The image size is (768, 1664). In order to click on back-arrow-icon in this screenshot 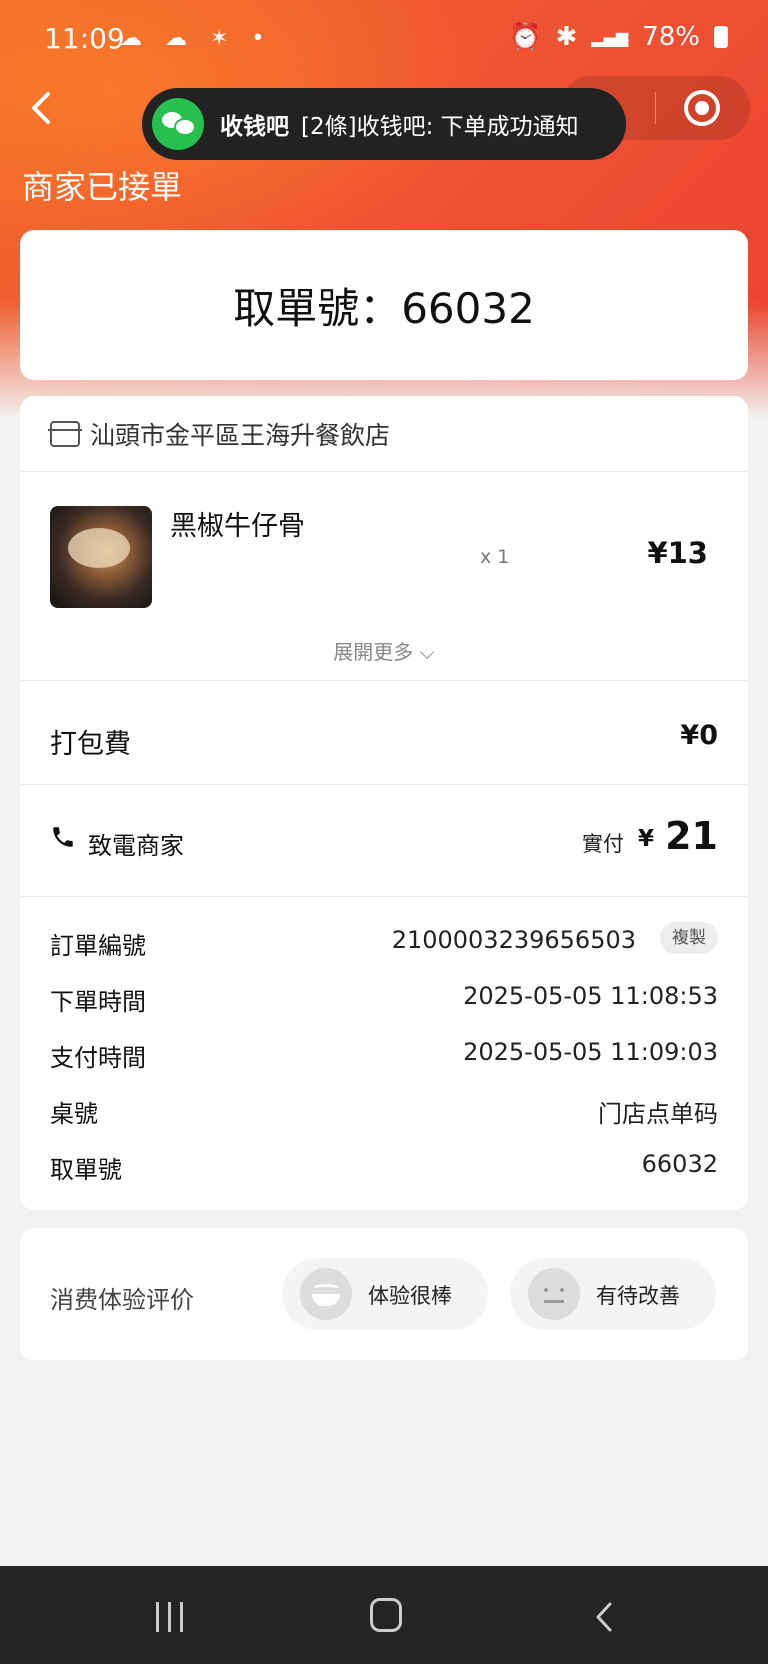, I will do `click(42, 108)`.